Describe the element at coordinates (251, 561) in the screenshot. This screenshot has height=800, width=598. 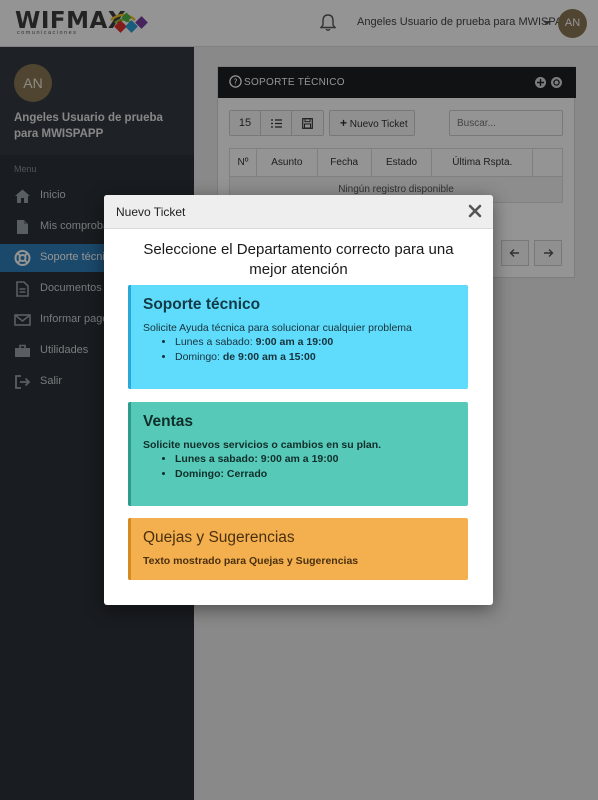
I see `department-description: Texto mostrado para Quejas y Sugerencias` at that location.